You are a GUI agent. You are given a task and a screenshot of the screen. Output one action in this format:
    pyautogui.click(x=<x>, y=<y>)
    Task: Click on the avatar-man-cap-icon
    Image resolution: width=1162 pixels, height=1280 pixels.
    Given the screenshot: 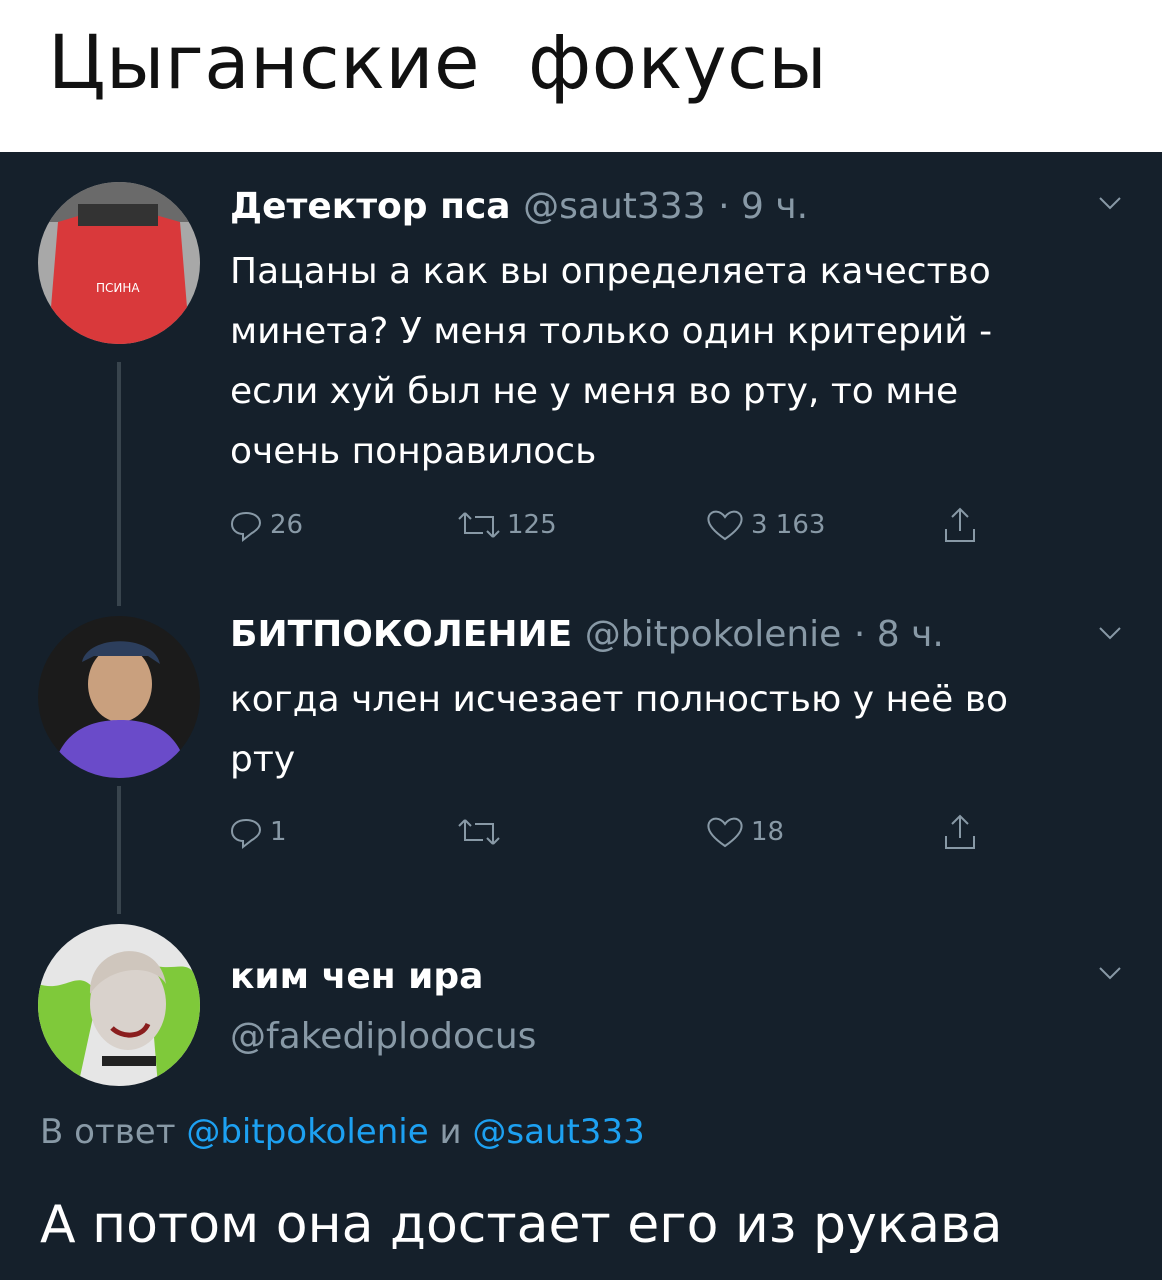 What is the action you would take?
    pyautogui.click(x=119, y=697)
    